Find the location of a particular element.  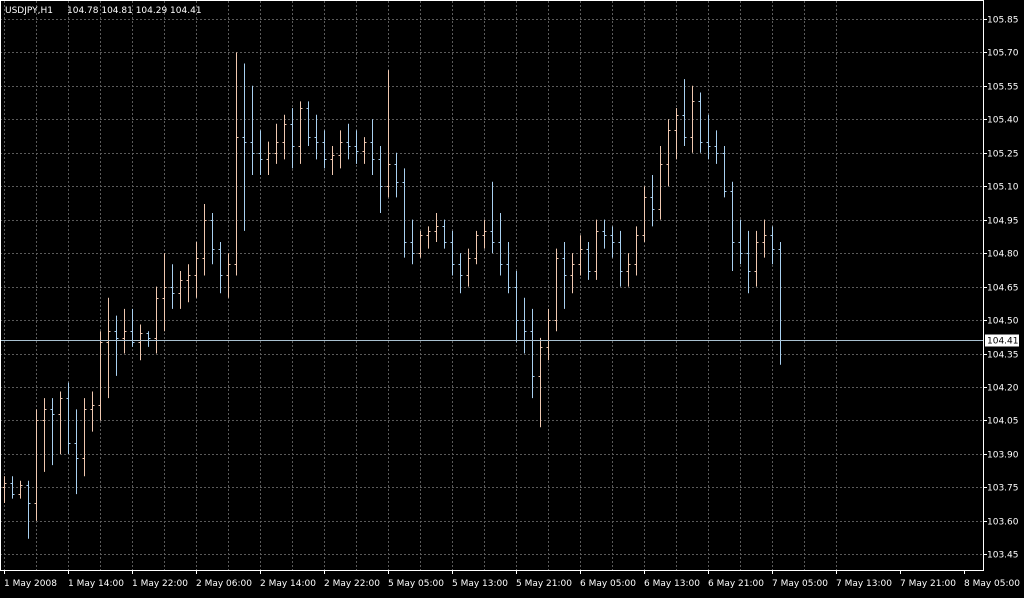

time-label: 6 May 05:00 is located at coordinates (608, 584).